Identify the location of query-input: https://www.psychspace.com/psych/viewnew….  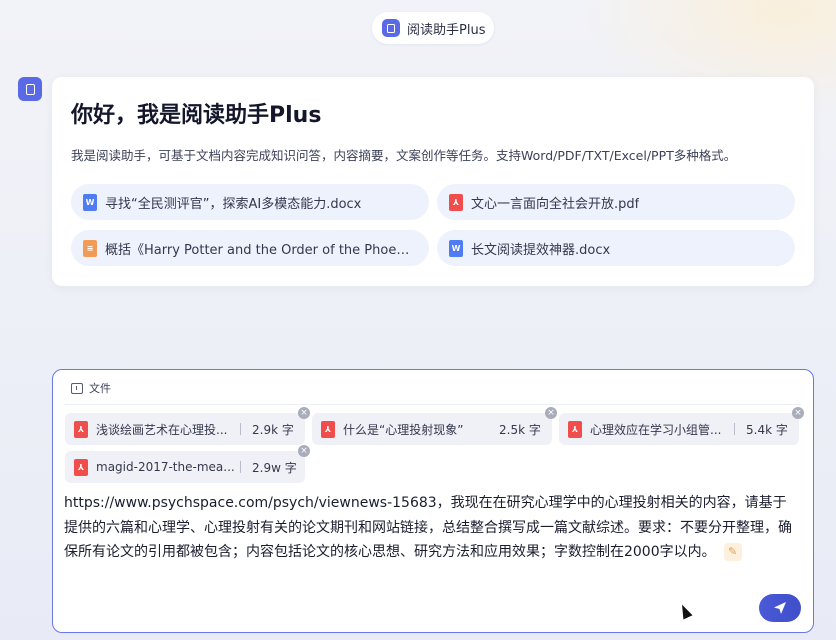
(429, 528).